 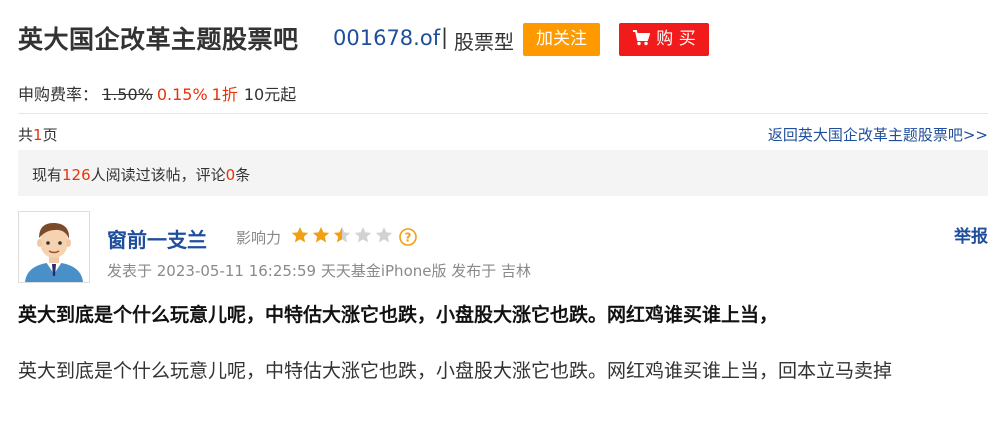 I want to click on page-count-number: 1, so click(x=38, y=135).